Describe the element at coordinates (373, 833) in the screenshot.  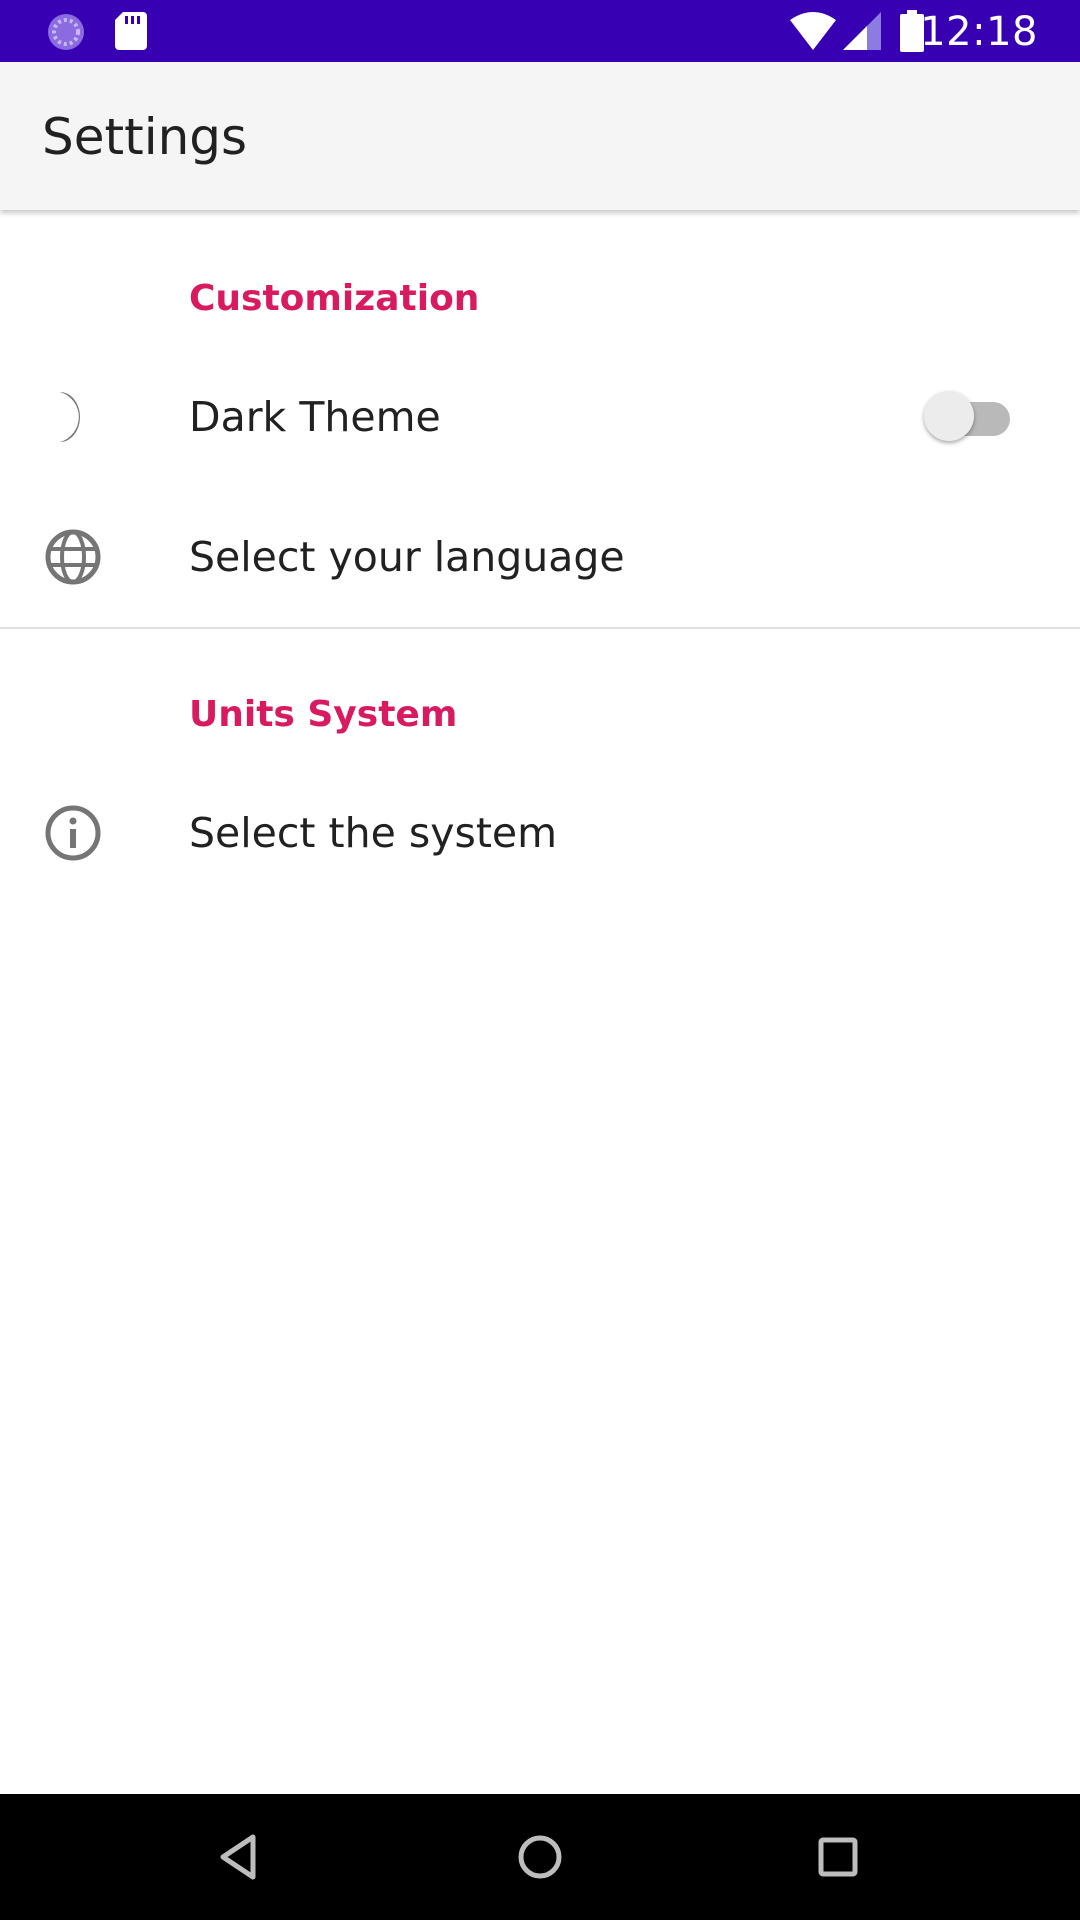
I see `pref-title-units-system: Select the system` at that location.